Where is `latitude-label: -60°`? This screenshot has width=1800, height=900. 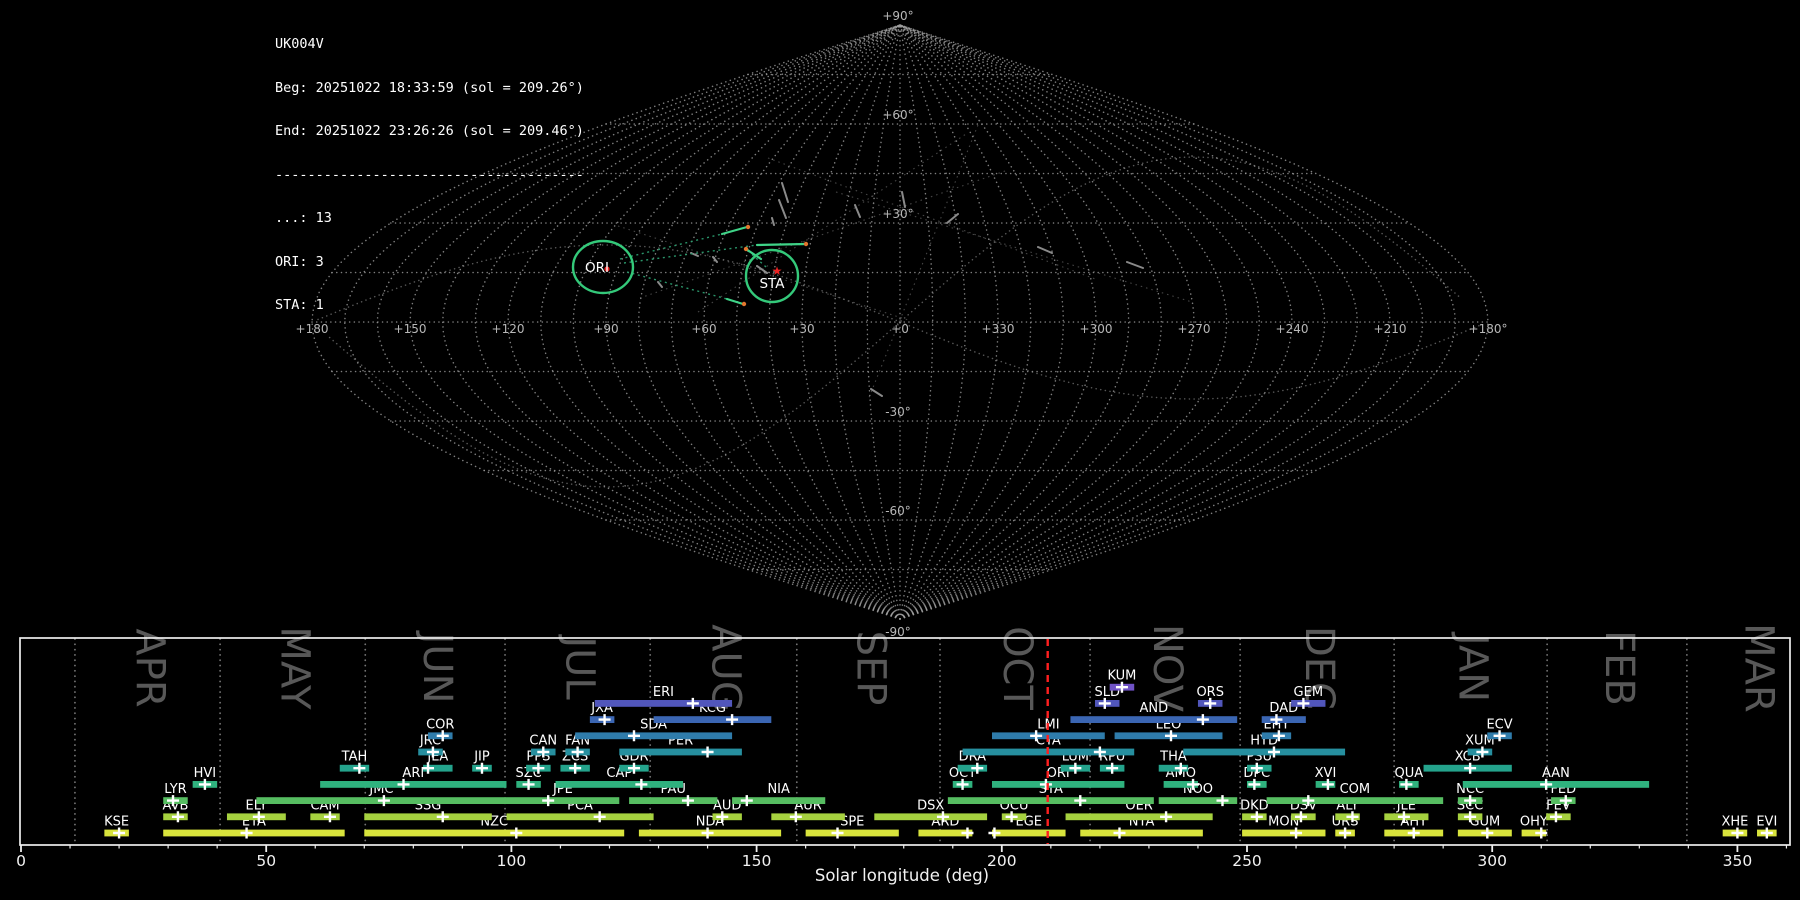
latitude-label: -60° is located at coordinates (898, 511).